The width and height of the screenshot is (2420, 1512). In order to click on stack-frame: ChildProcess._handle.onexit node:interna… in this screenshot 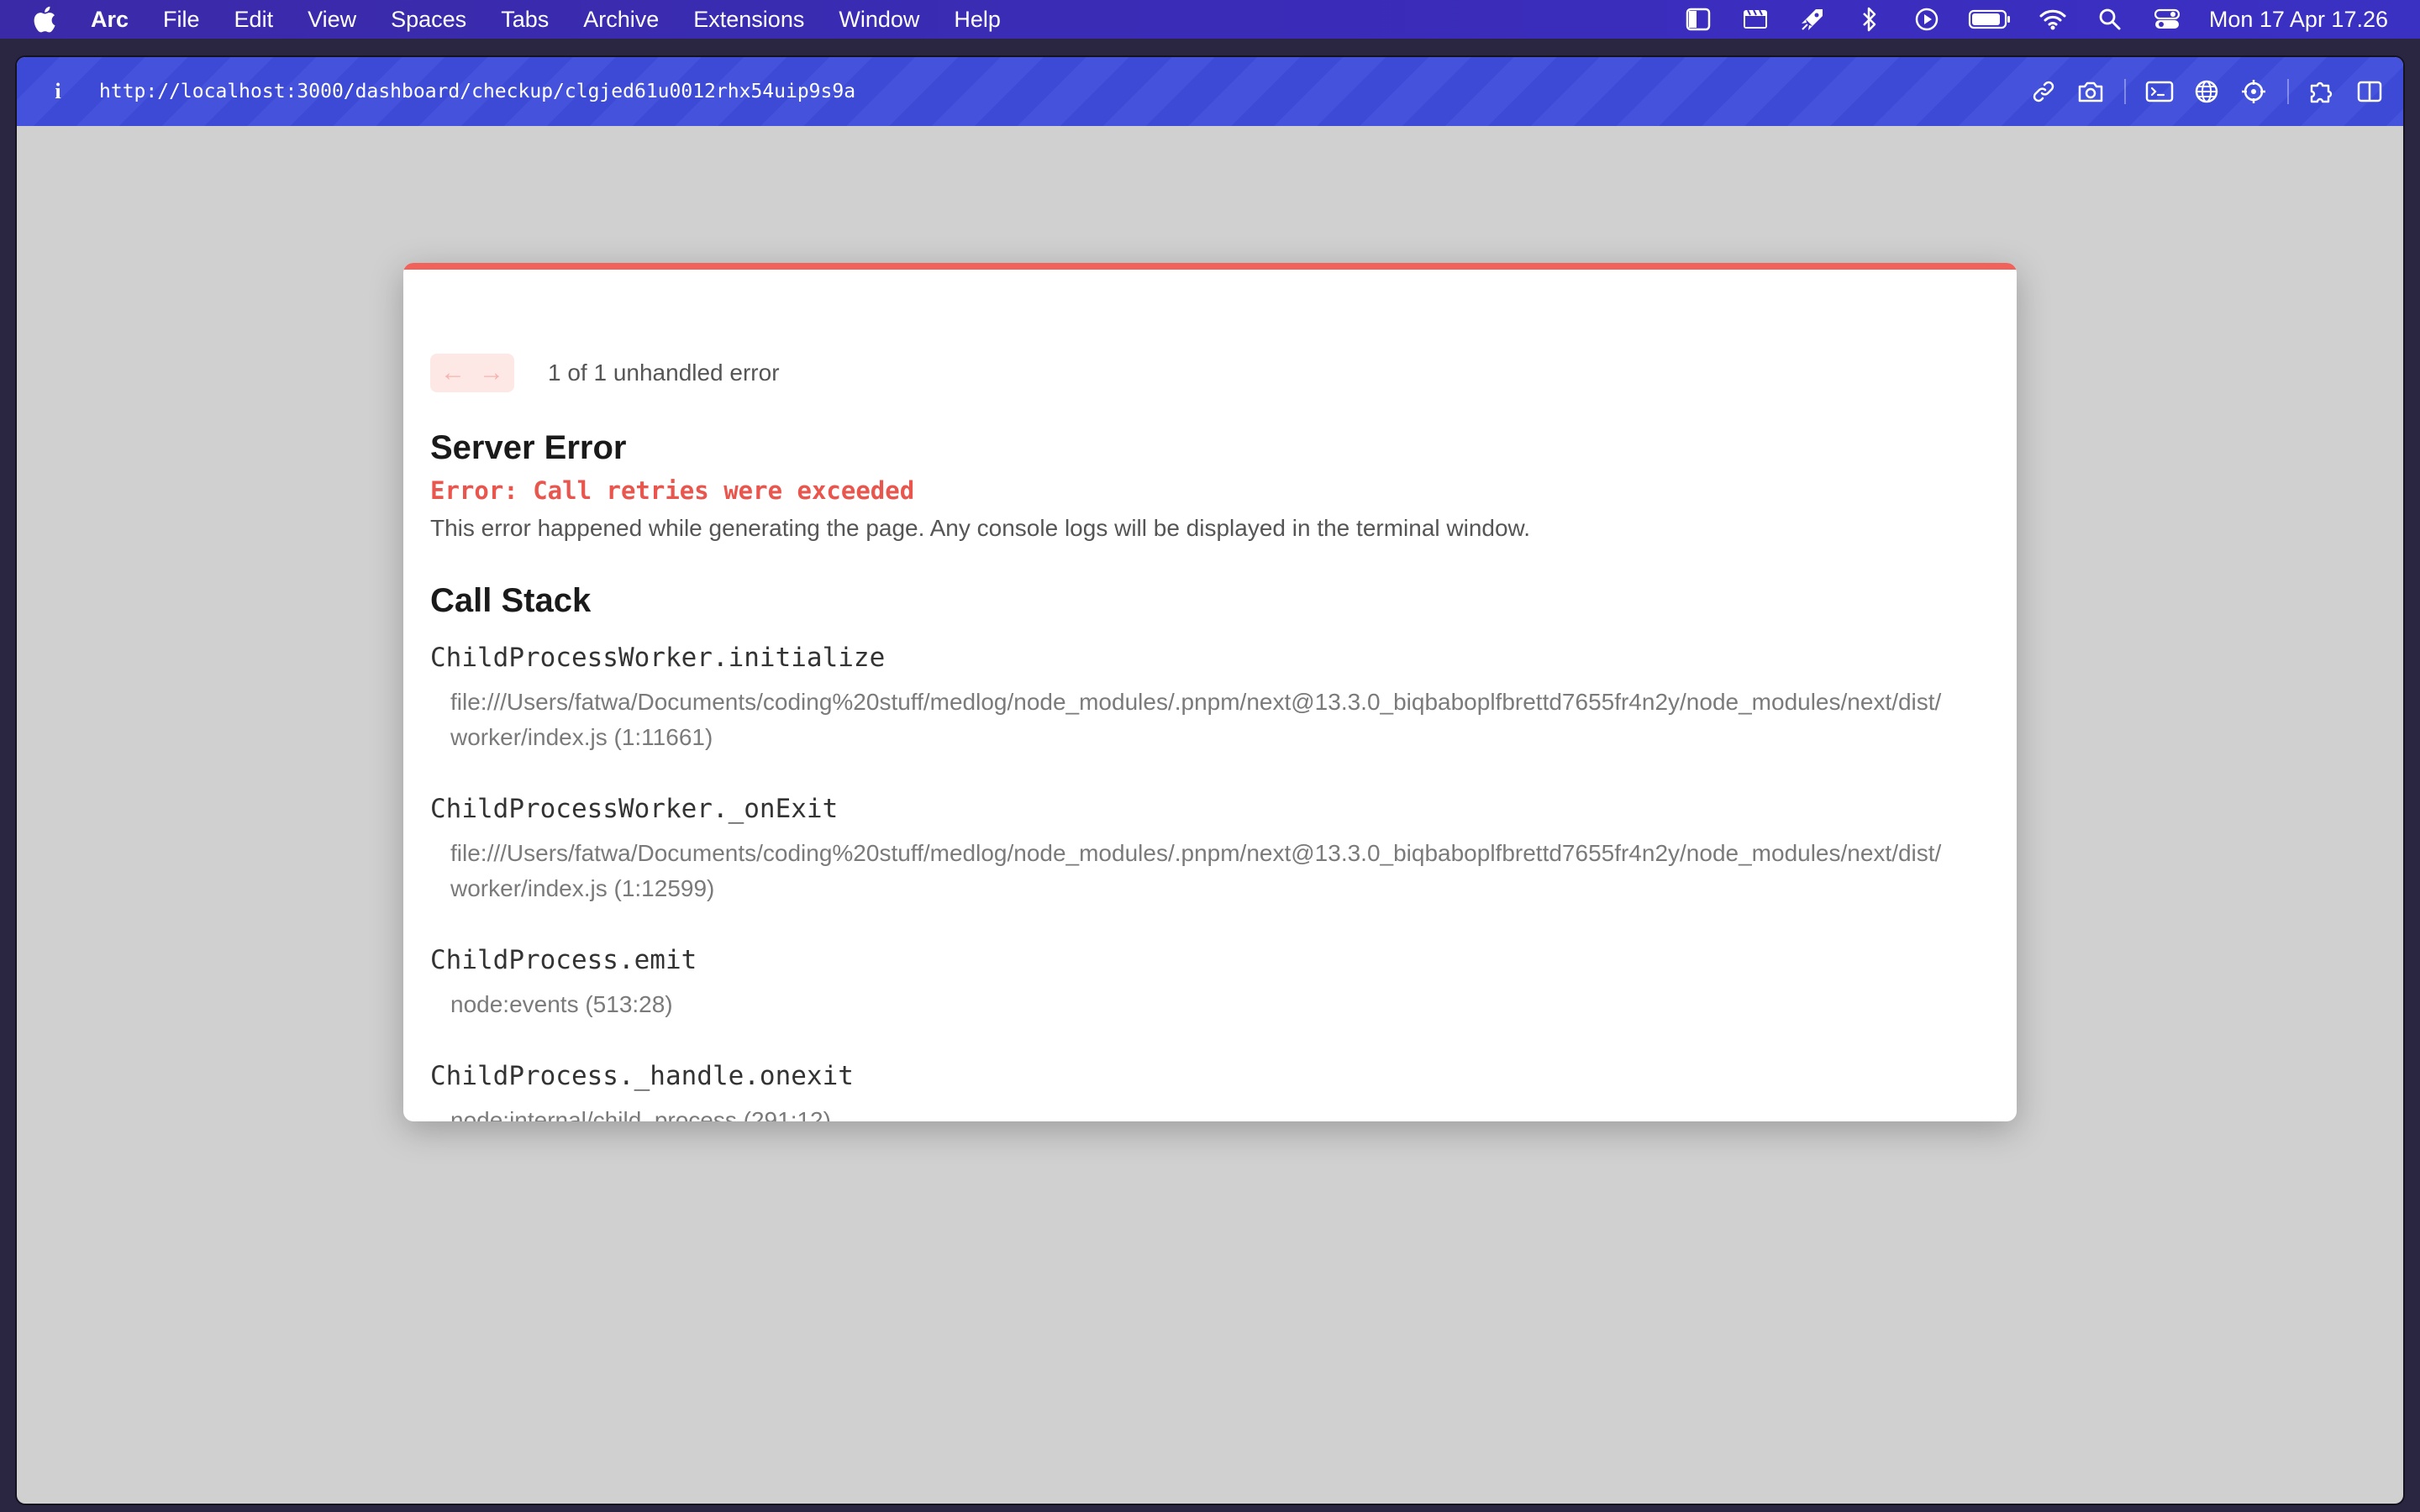, I will do `click(642, 1091)`.